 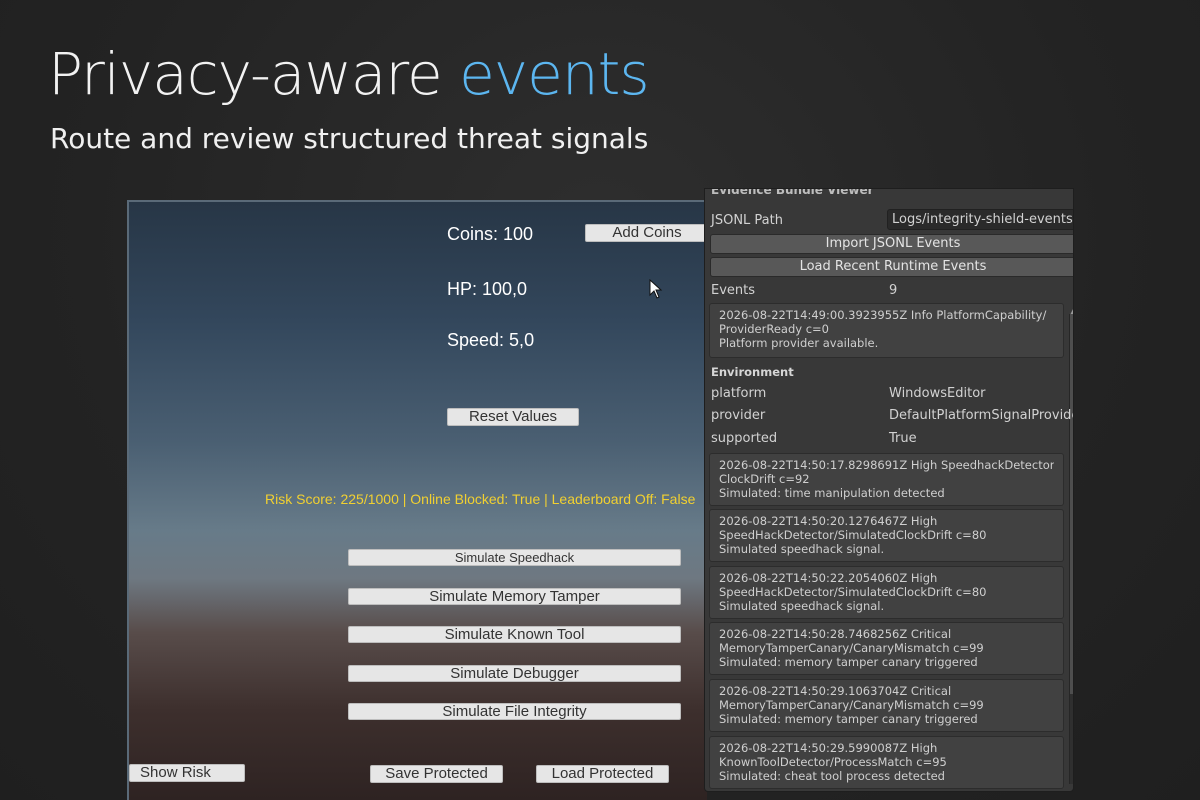 I want to click on scroll-thumb, so click(x=1071, y=504).